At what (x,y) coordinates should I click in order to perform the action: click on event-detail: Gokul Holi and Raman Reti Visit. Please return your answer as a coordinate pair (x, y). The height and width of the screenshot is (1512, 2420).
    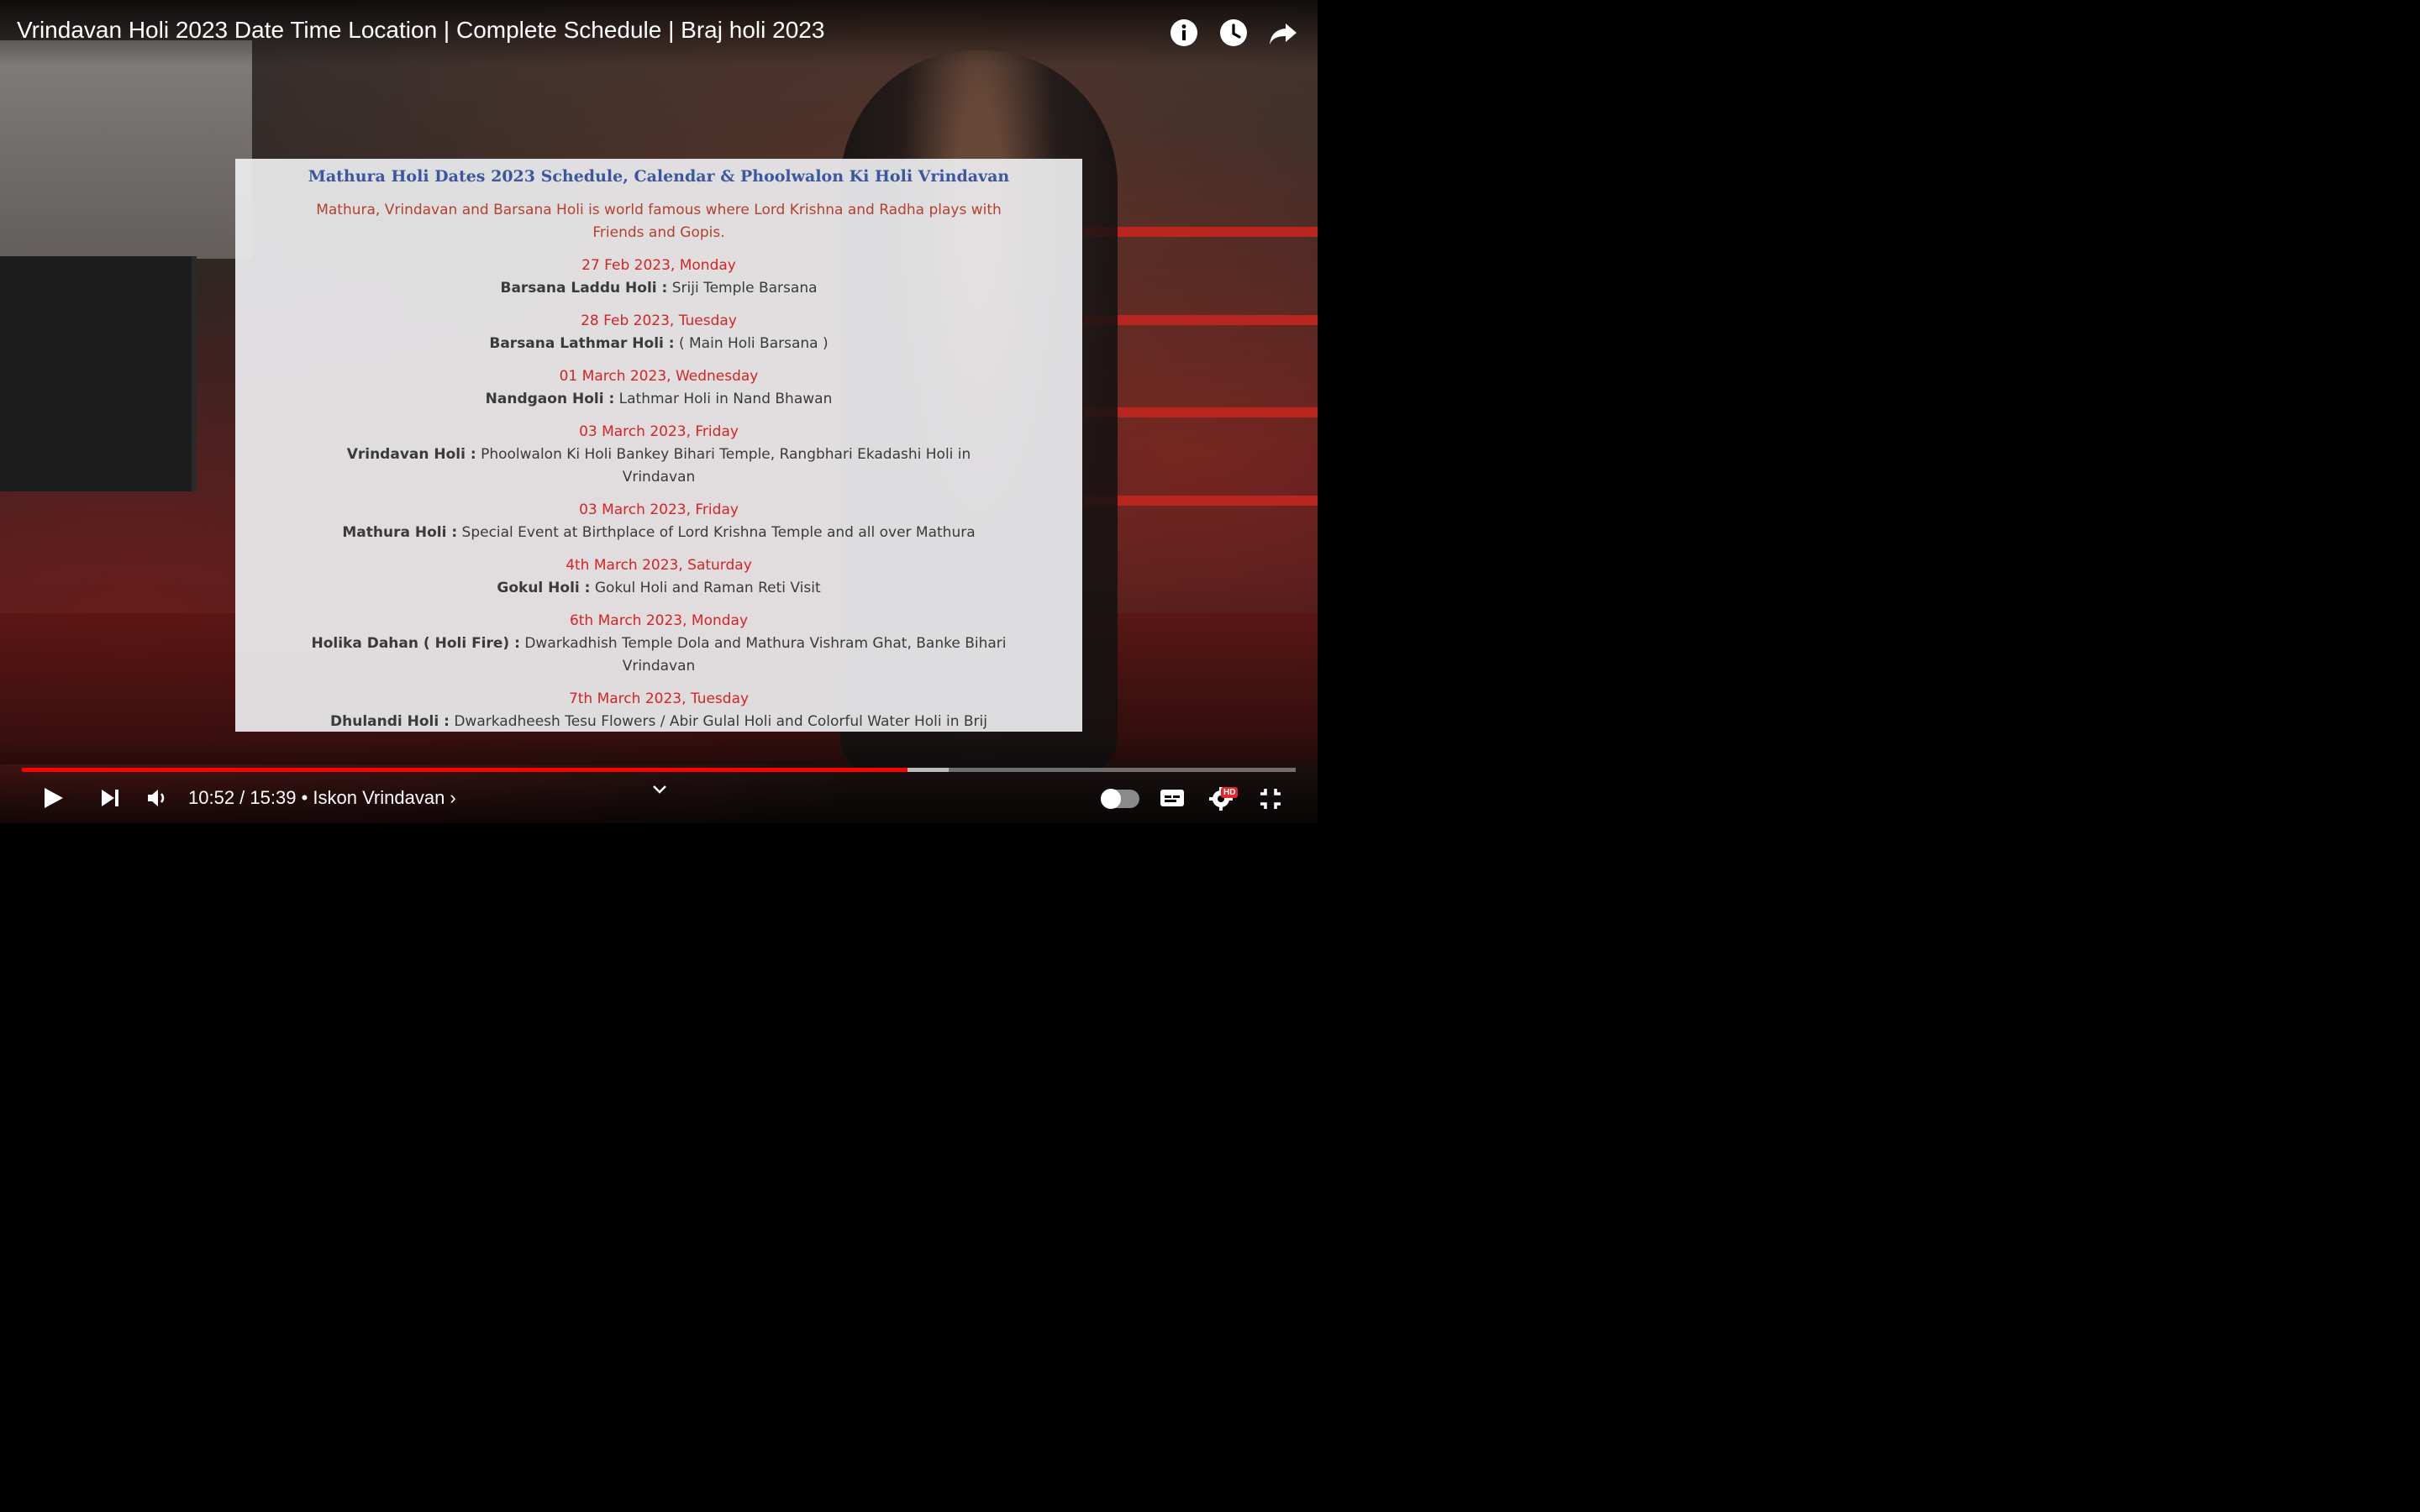
    Looking at the image, I should click on (705, 588).